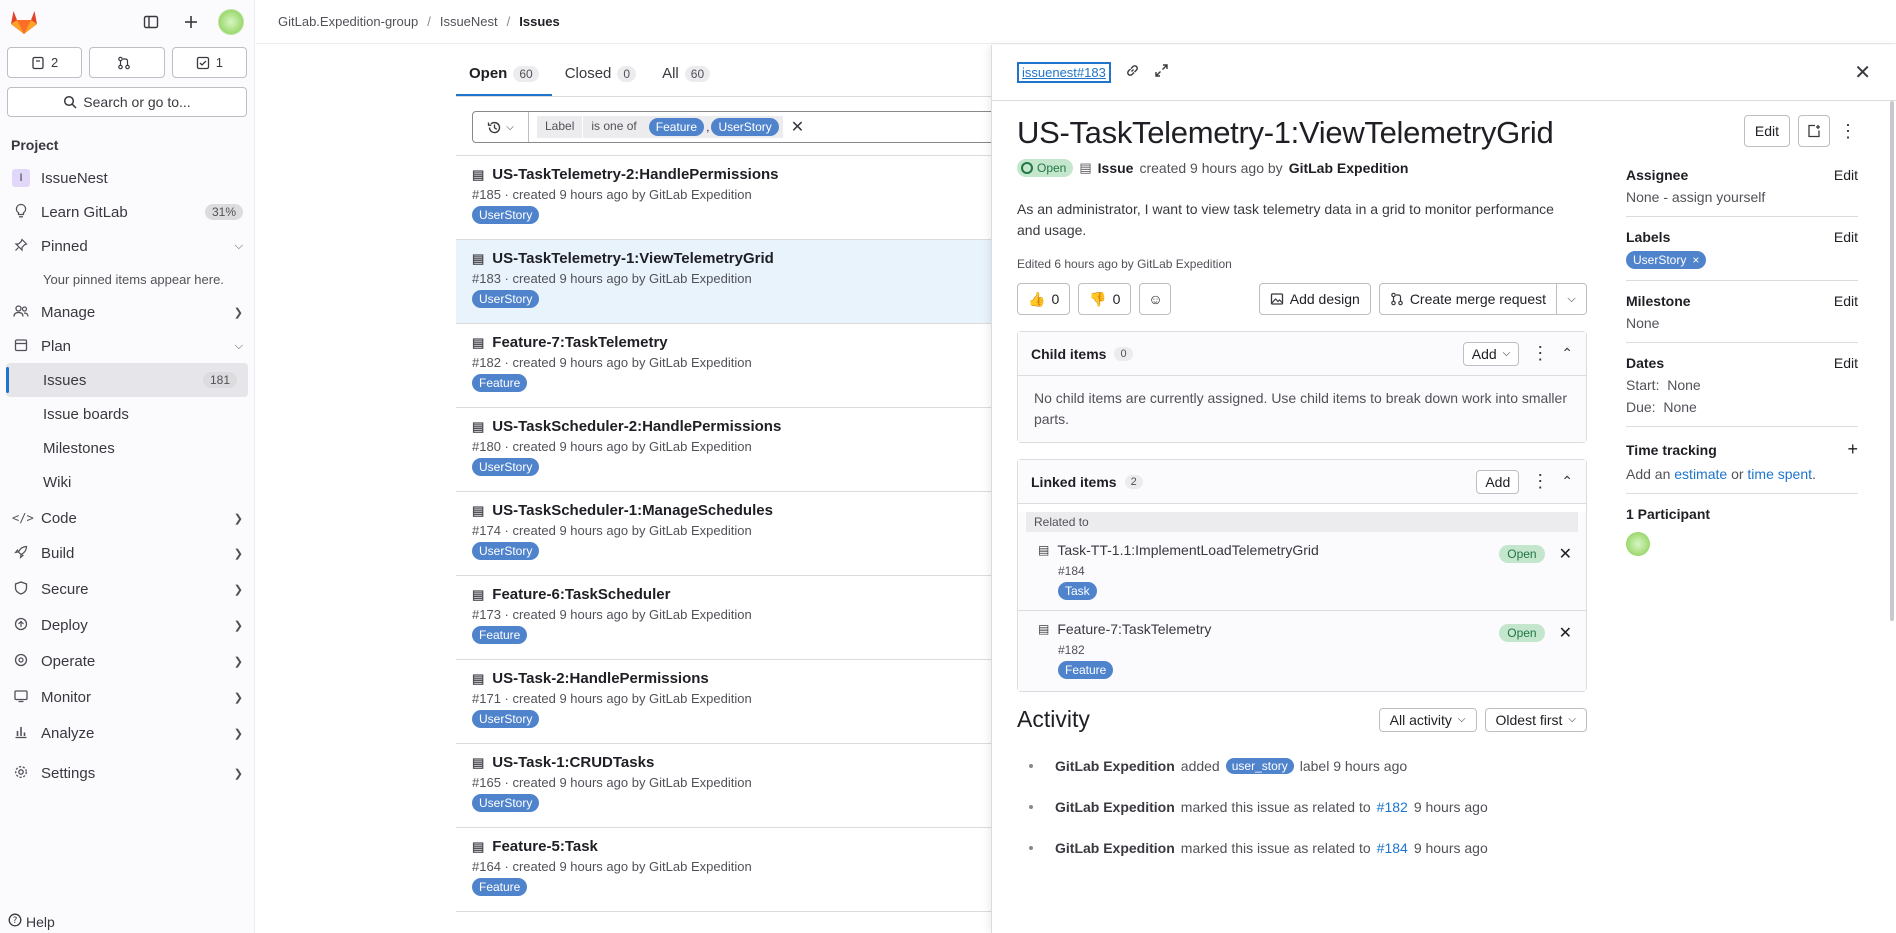 The image size is (1896, 933). Describe the element at coordinates (127, 661) in the screenshot. I see `sidebar-item-operate: Operate ❯` at that location.